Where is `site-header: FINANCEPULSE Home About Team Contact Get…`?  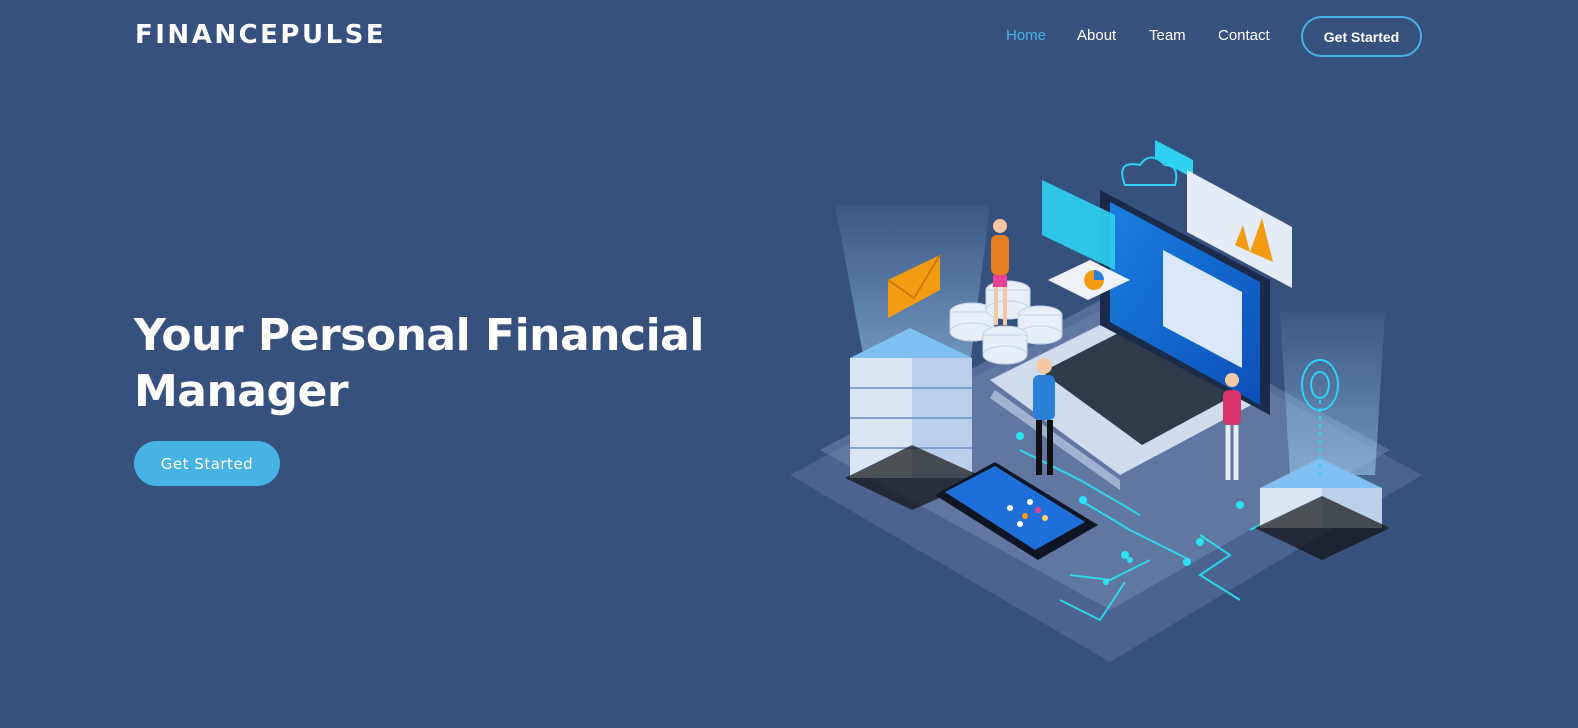 site-header: FINANCEPULSE Home About Team Contact Get… is located at coordinates (789, 36).